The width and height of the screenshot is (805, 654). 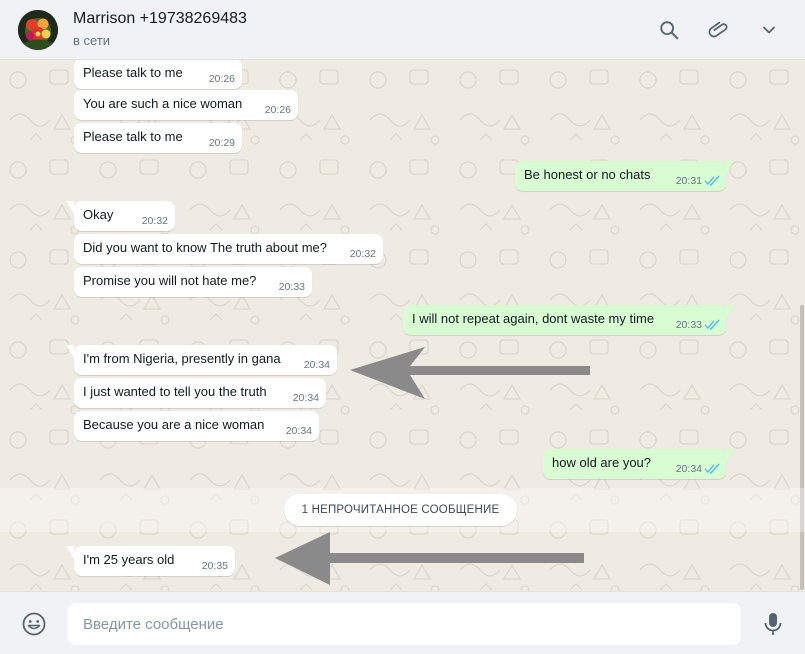 What do you see at coordinates (205, 247) in the screenshot?
I see `message-text: Did you want to know The truth about me?` at bounding box center [205, 247].